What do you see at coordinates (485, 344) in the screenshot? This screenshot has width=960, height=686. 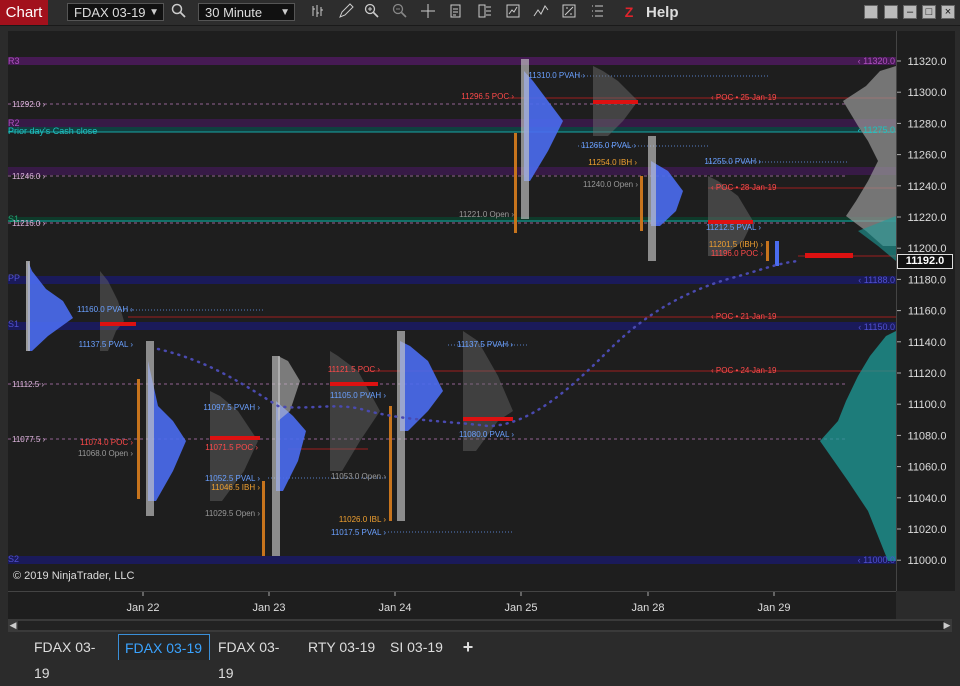 I see `level-annotation: 11137.5 PVAH ›` at bounding box center [485, 344].